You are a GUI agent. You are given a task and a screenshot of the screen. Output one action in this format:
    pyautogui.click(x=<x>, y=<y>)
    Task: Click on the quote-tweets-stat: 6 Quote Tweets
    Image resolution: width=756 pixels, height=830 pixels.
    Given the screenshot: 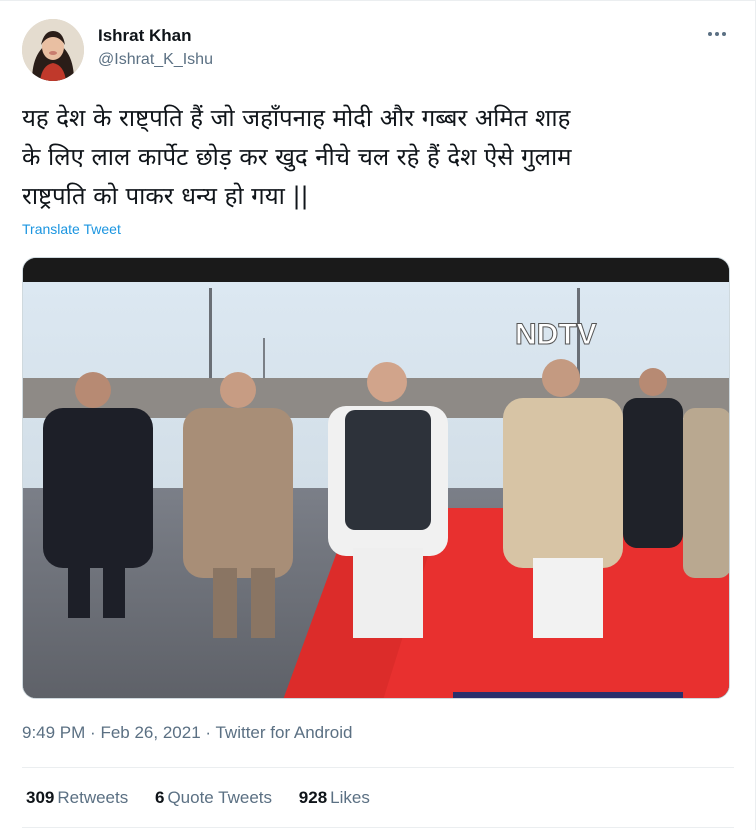 What is the action you would take?
    pyautogui.click(x=213, y=798)
    